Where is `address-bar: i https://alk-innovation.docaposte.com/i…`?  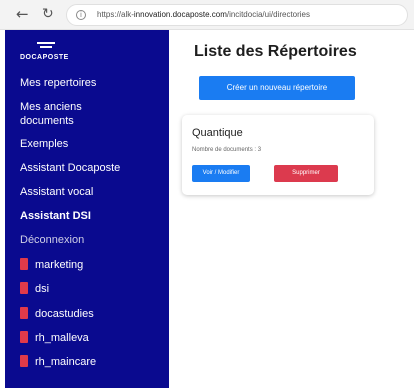 address-bar: i https://alk-innovation.docaposte.com/i… is located at coordinates (237, 15).